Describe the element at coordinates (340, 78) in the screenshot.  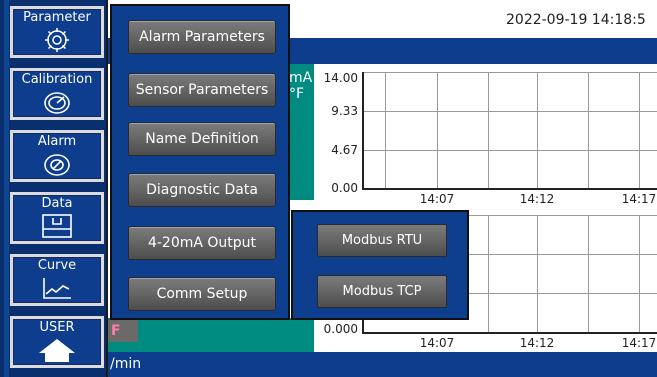
I see `y-tick-label: 14.00` at that location.